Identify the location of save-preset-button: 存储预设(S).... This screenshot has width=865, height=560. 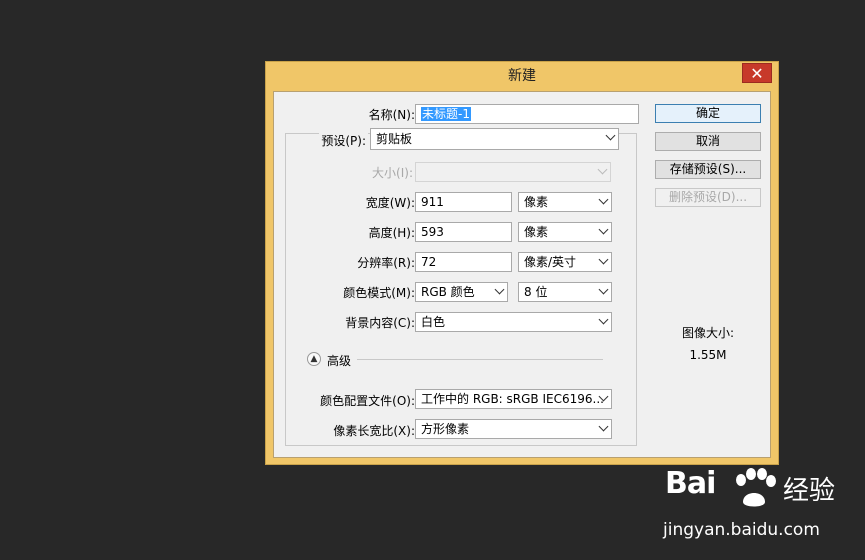
(708, 169).